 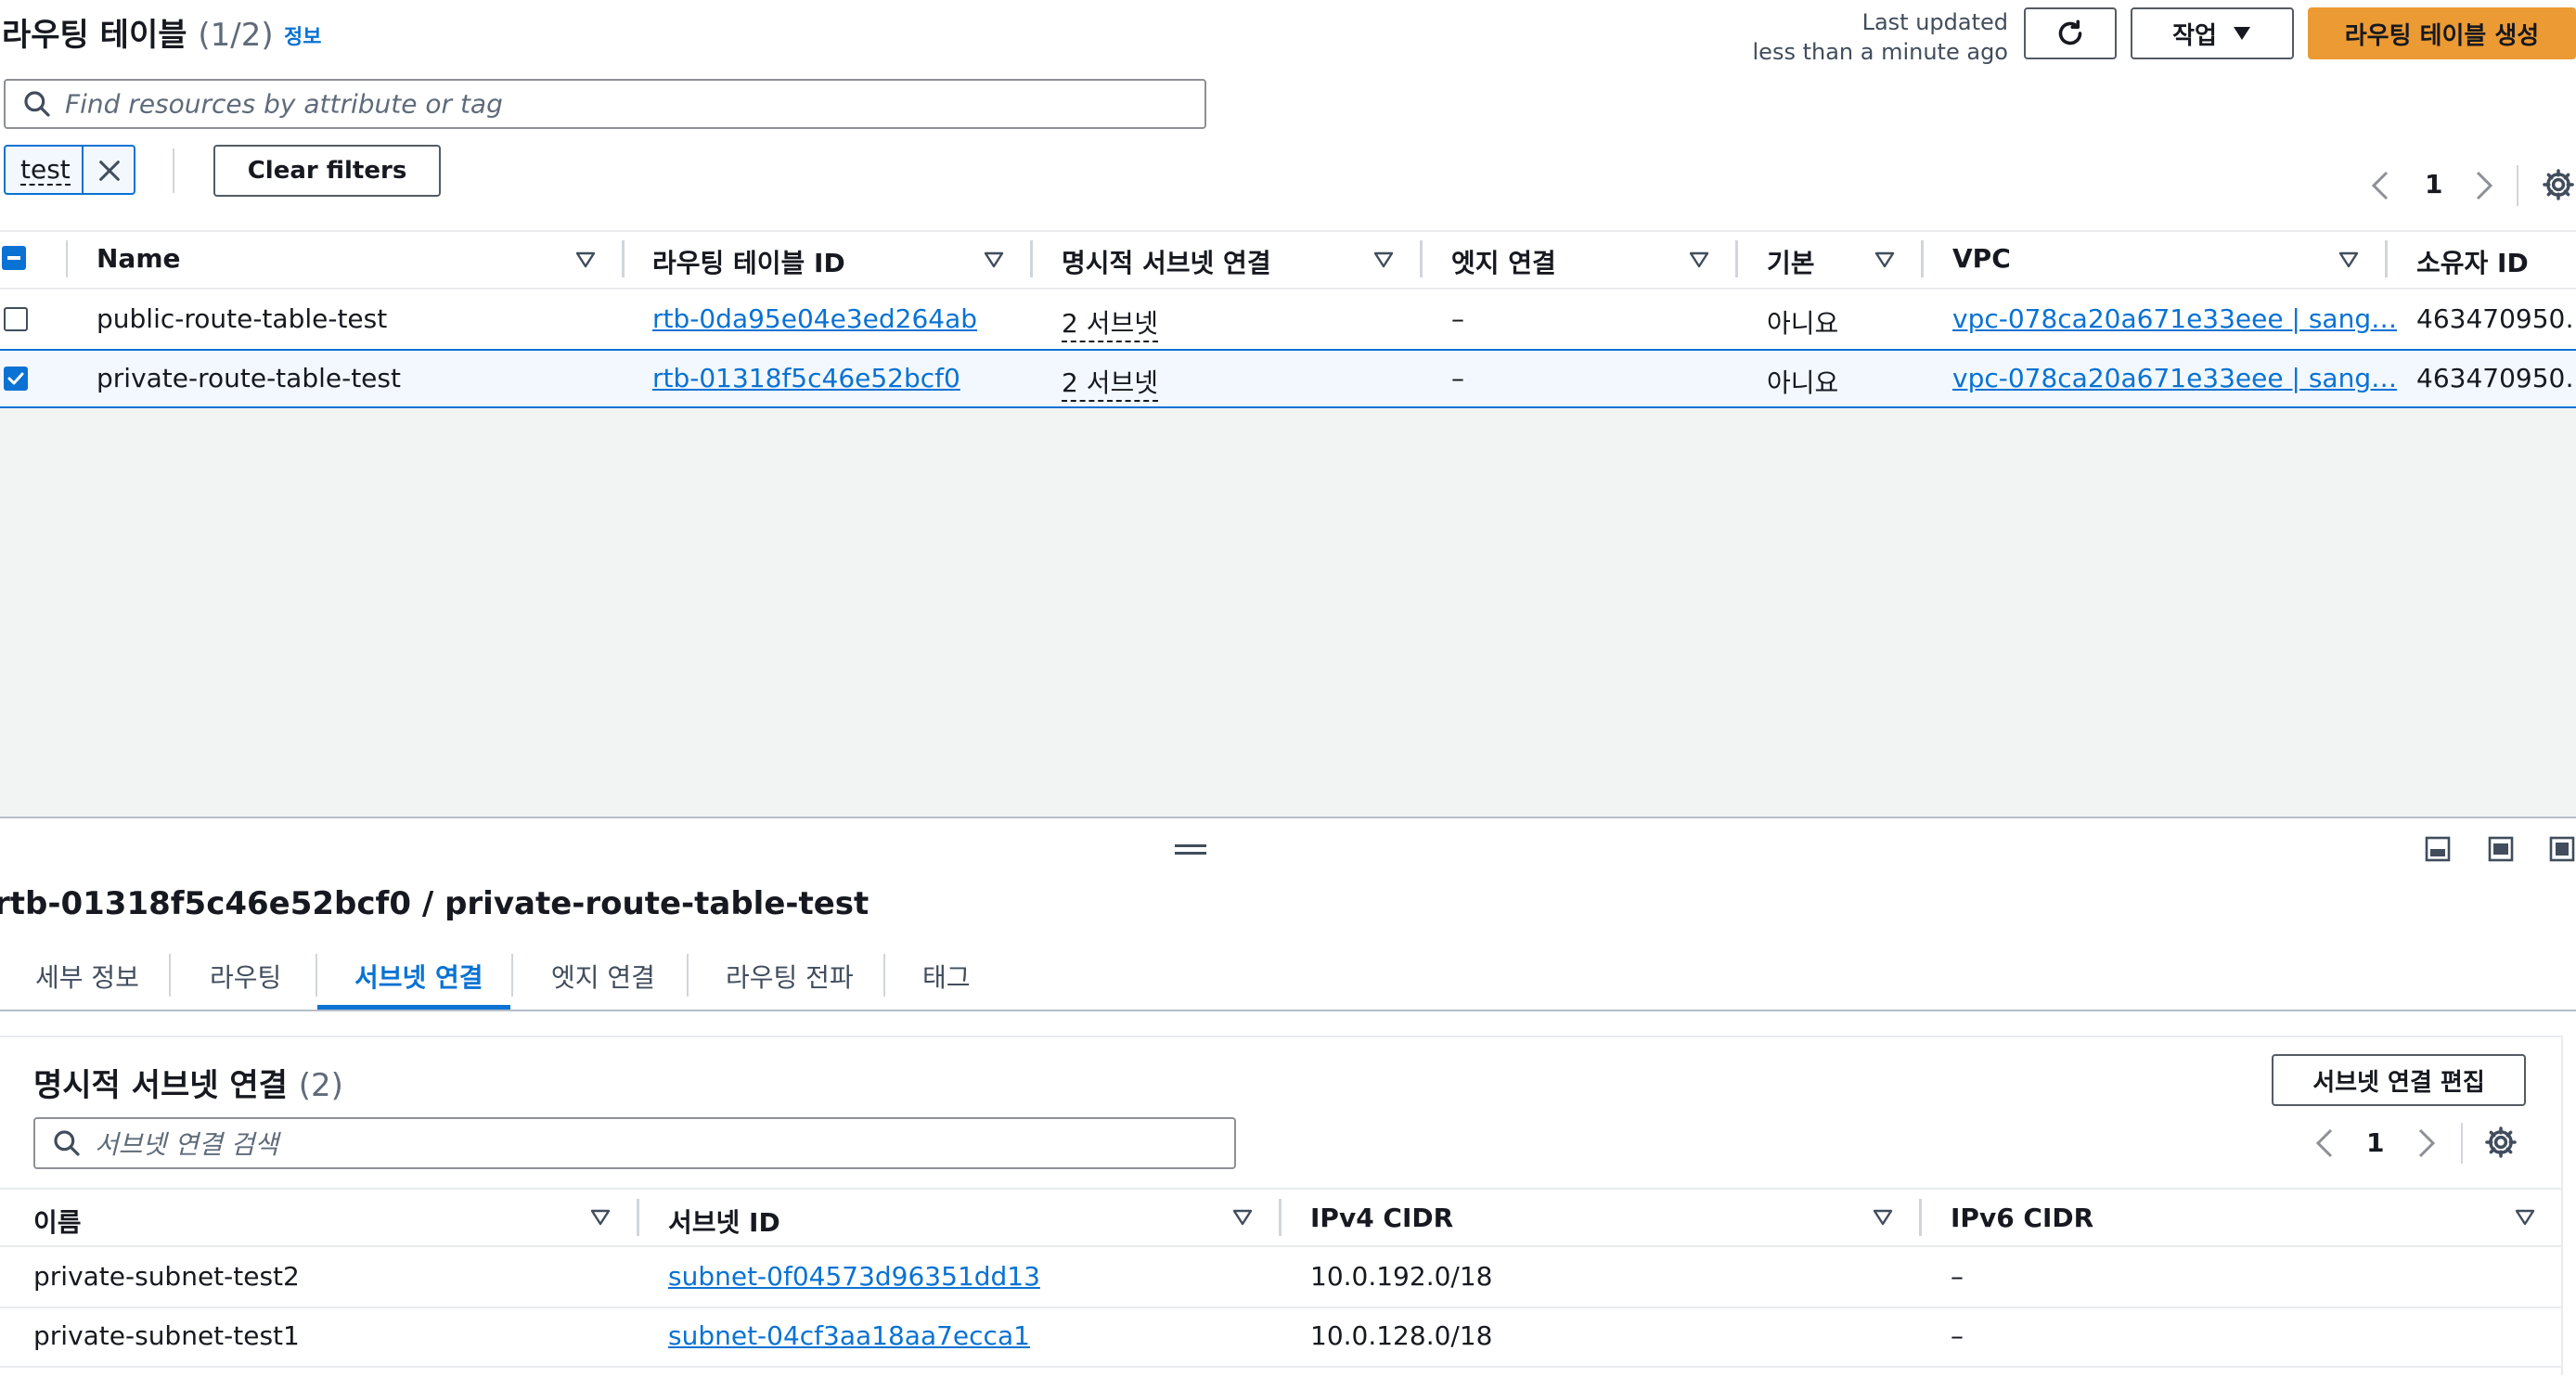 I want to click on edit-subnet-associations-label: 서브넷 연결 편집, so click(x=2399, y=1083).